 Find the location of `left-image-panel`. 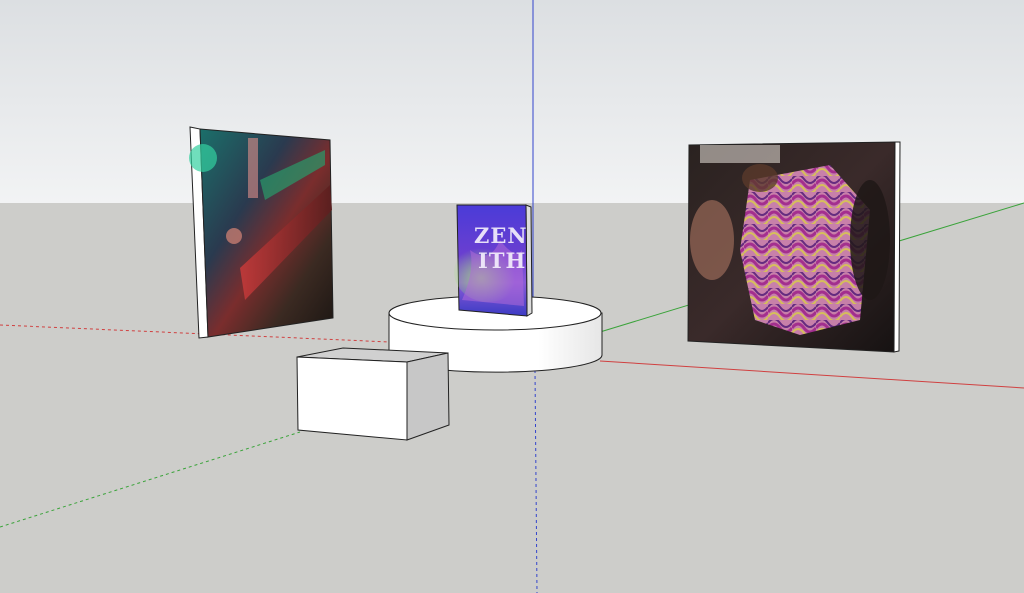

left-image-panel is located at coordinates (261, 232).